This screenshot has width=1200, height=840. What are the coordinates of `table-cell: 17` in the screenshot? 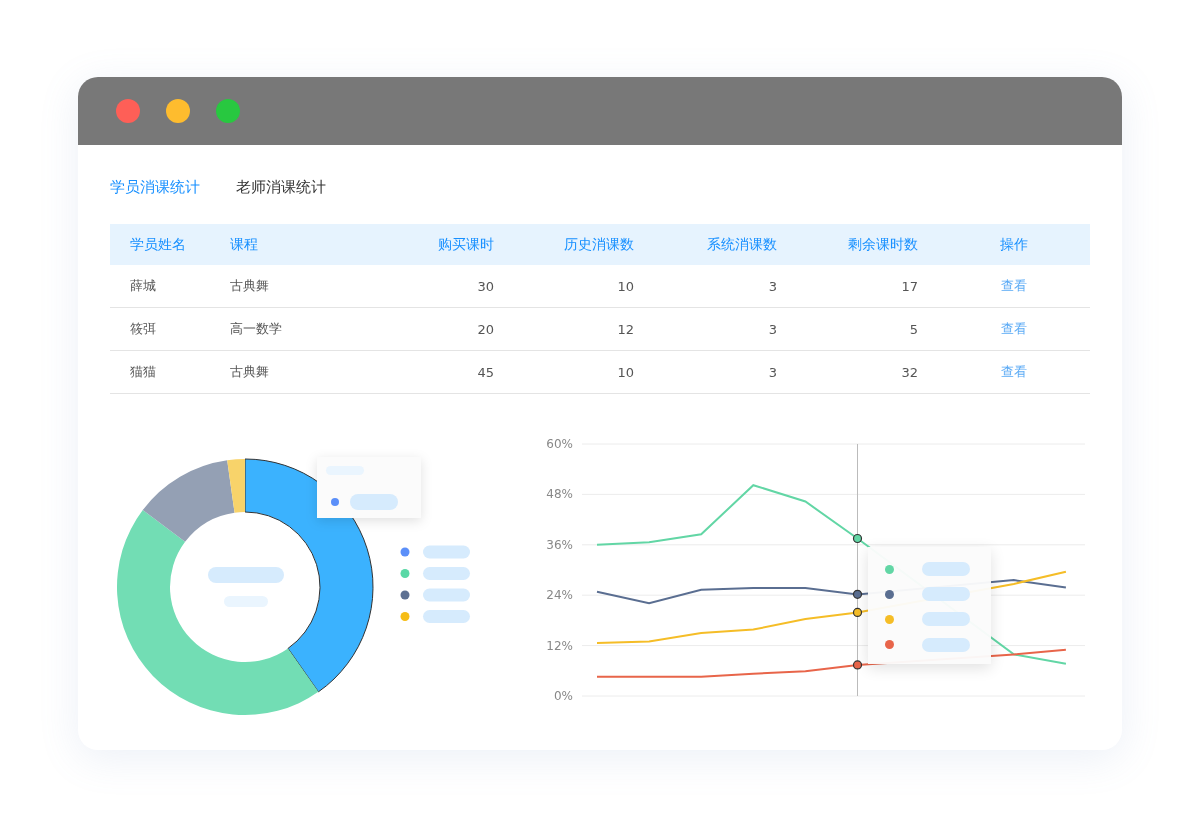 It's located at (909, 286).